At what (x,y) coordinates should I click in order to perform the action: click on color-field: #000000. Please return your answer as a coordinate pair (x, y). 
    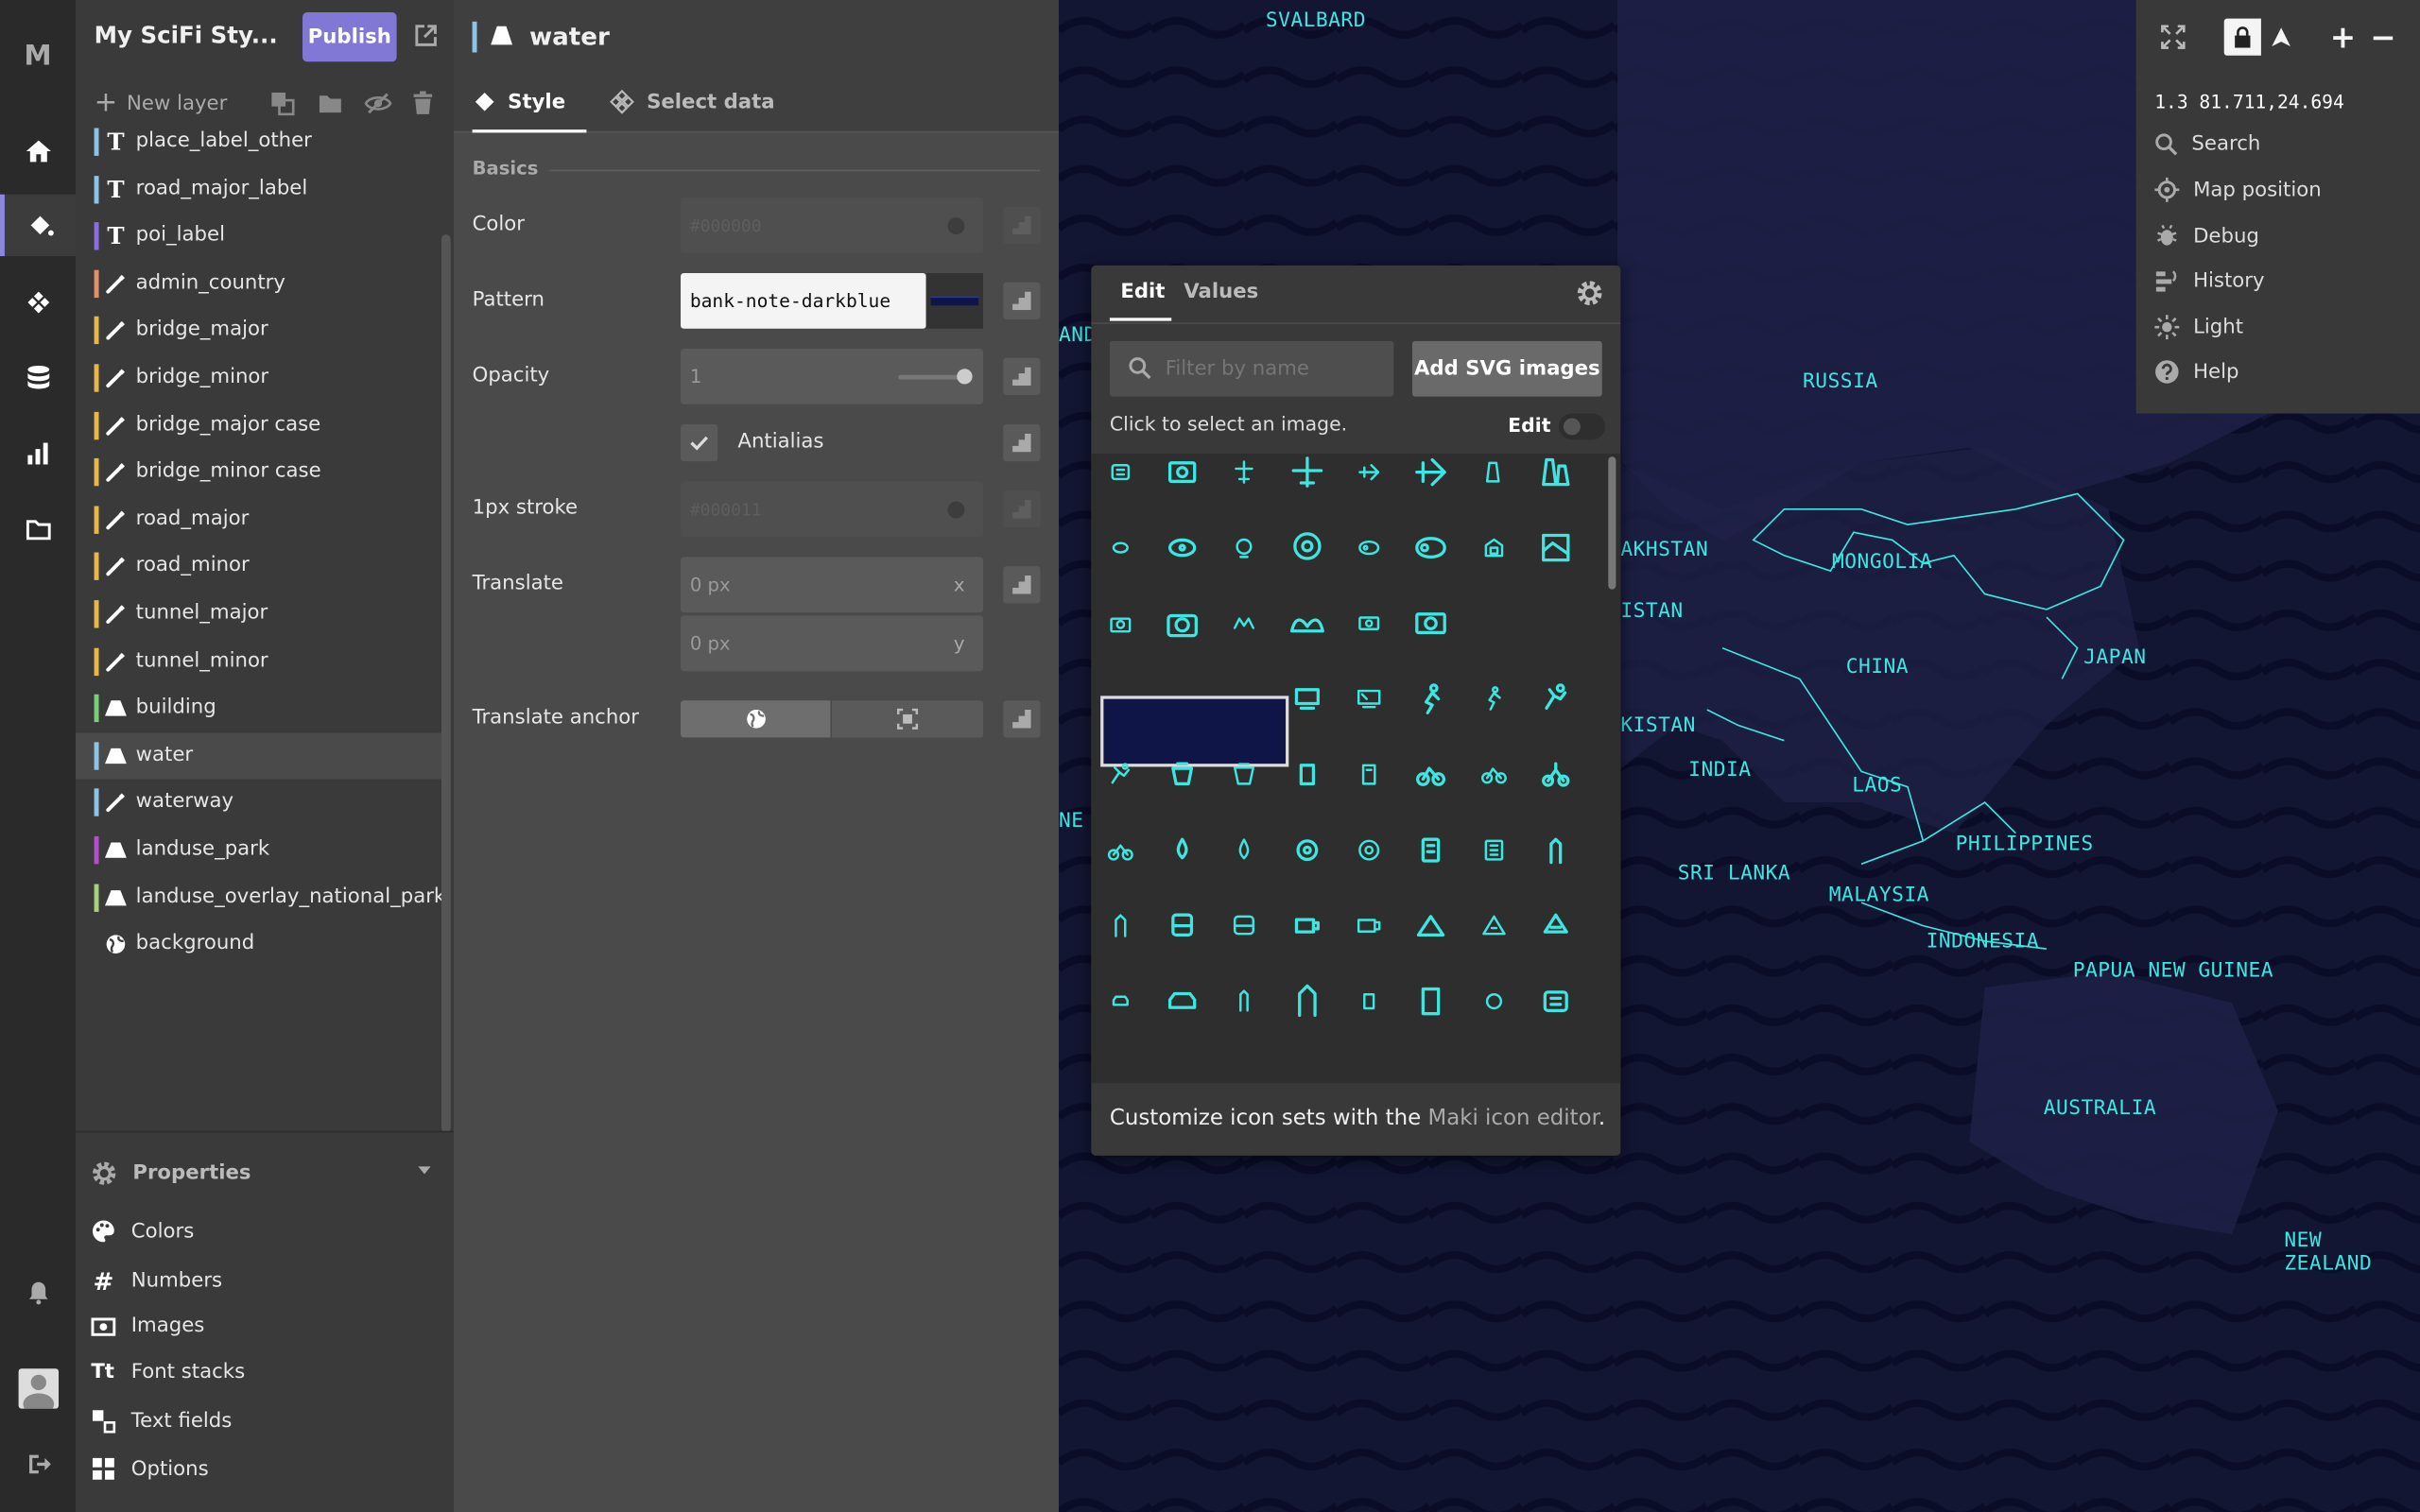
    Looking at the image, I should click on (832, 225).